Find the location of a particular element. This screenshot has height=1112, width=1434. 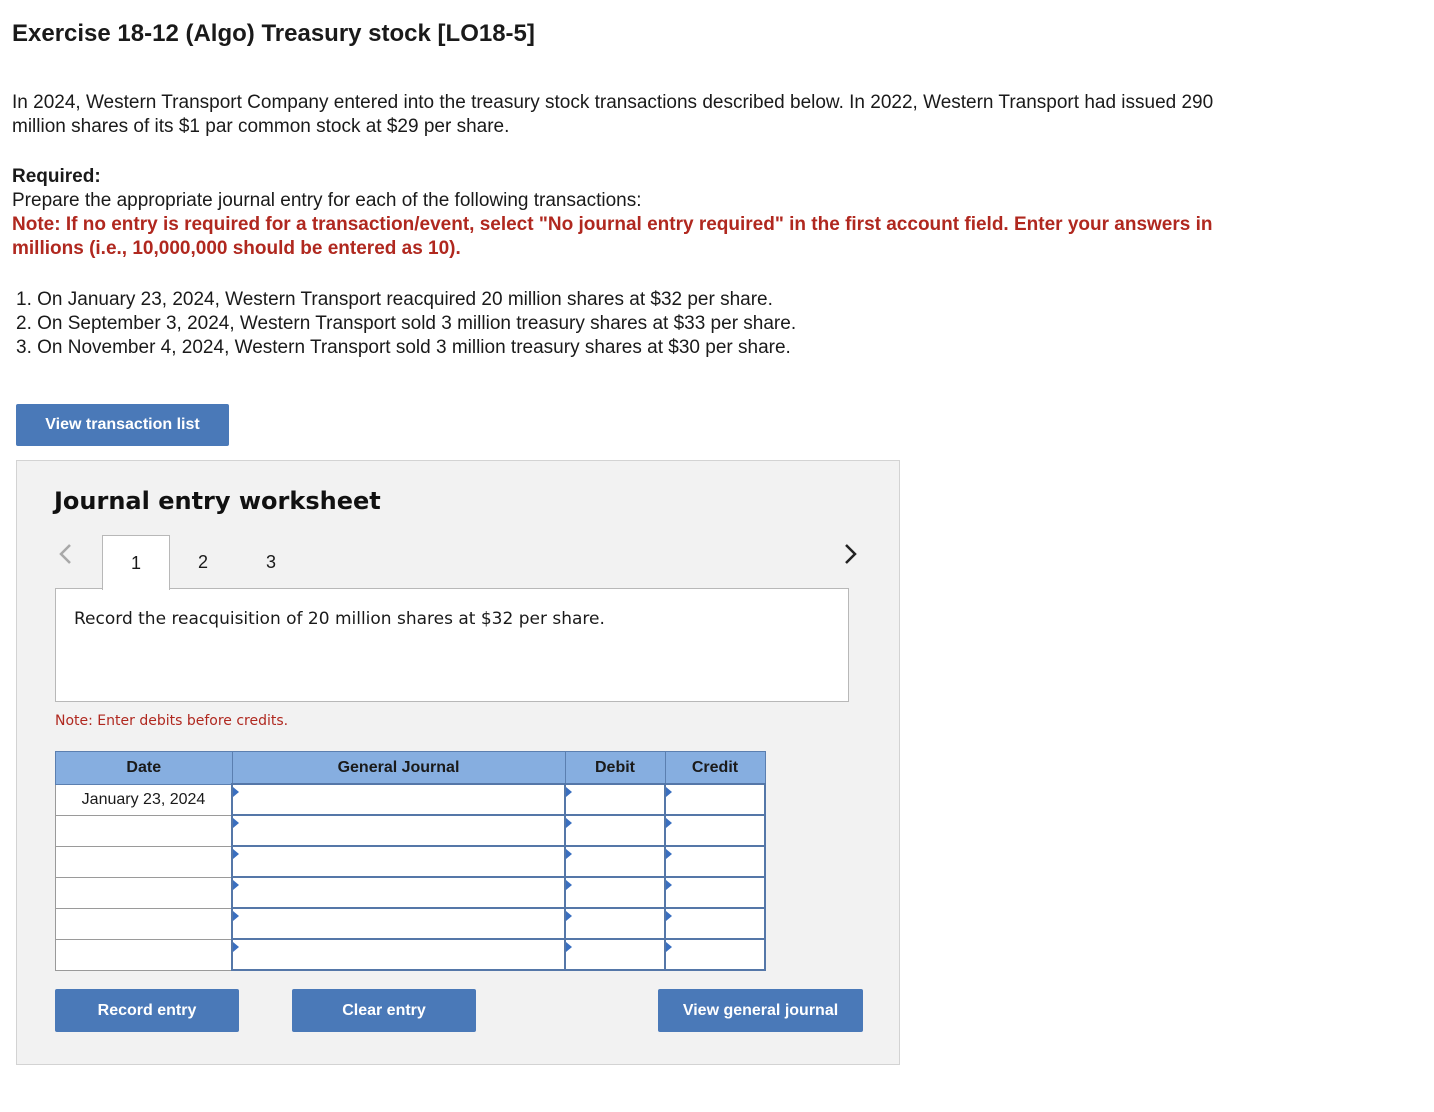

clear-entry-button: Clear entry is located at coordinates (384, 1010).